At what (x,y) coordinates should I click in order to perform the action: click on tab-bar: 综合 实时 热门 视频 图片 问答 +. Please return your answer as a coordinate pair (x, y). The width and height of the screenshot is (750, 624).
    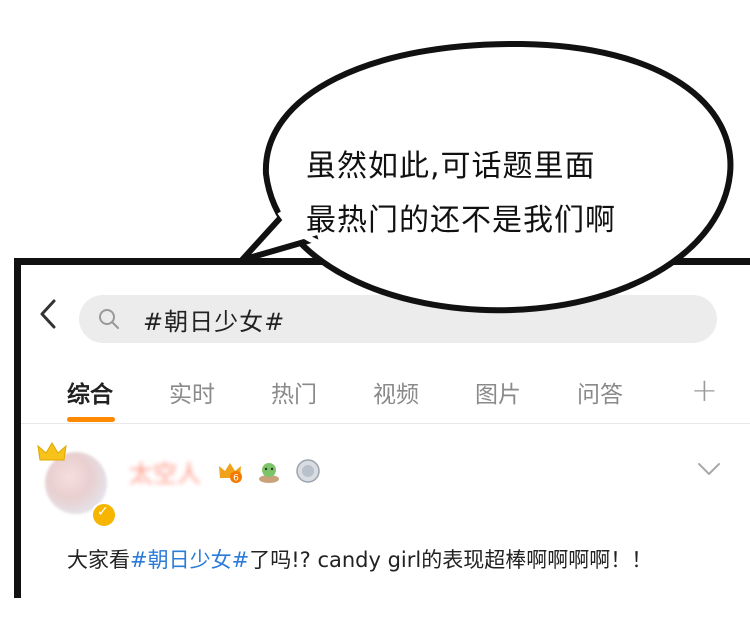
    Looking at the image, I should click on (385, 390).